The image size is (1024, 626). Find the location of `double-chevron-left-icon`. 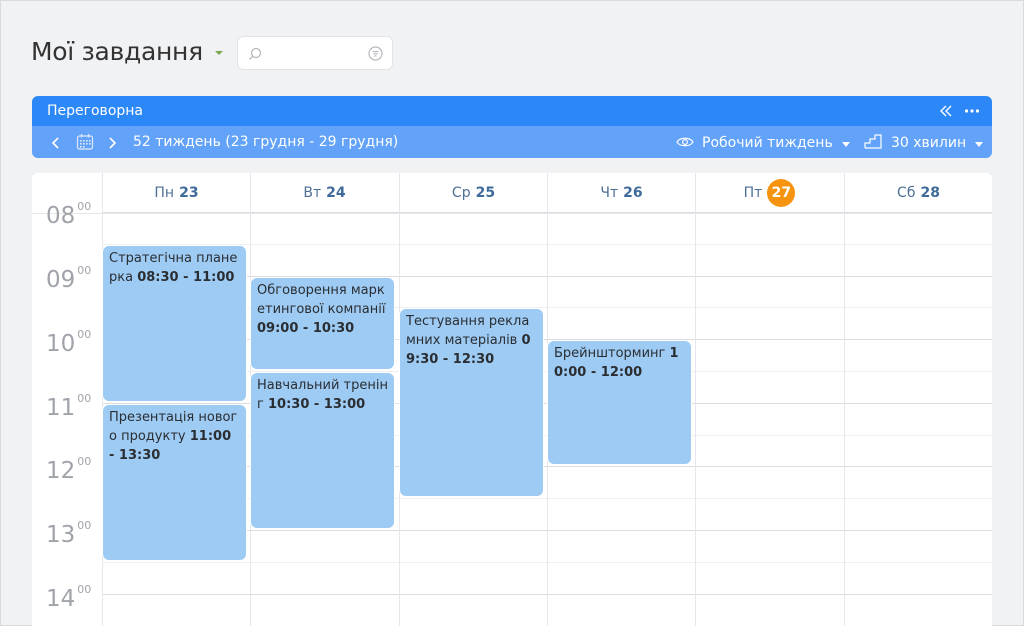

double-chevron-left-icon is located at coordinates (946, 113).